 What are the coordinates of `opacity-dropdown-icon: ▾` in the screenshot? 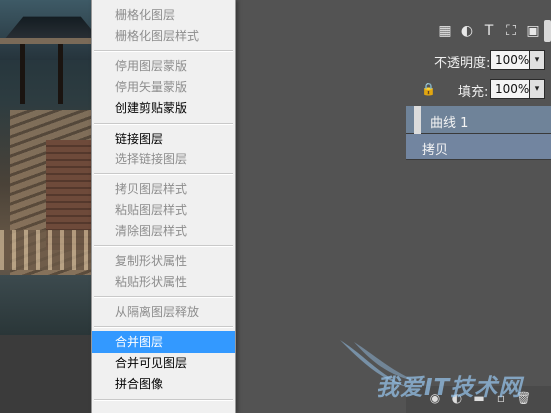 It's located at (537, 60).